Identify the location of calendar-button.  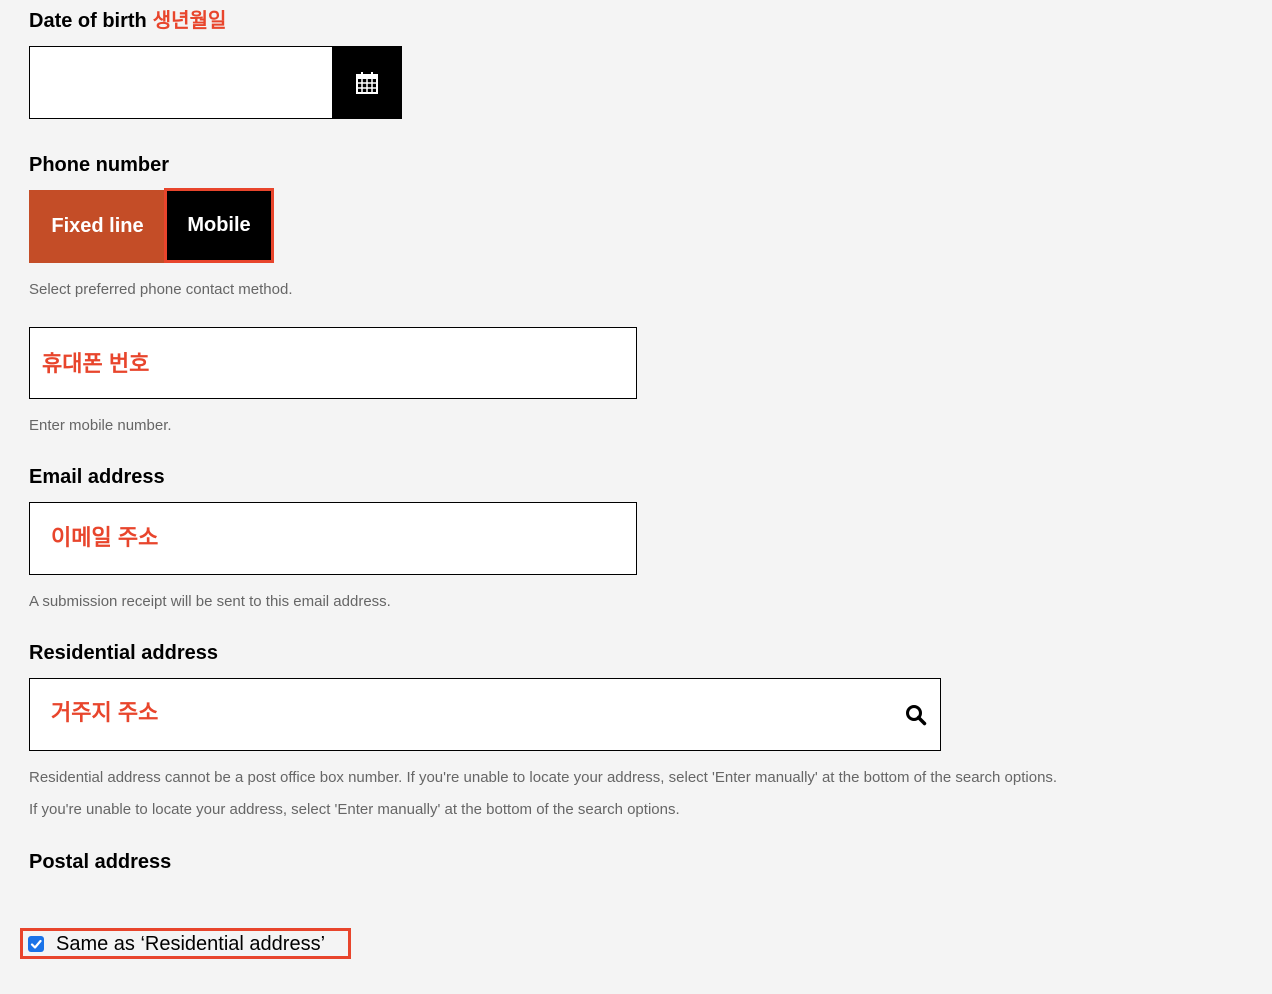
(367, 82).